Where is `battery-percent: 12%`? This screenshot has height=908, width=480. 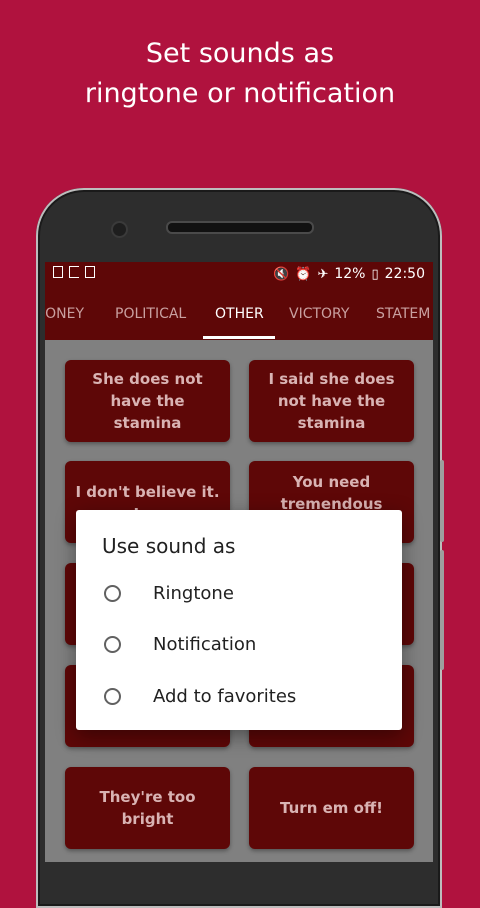 battery-percent: 12% is located at coordinates (350, 274).